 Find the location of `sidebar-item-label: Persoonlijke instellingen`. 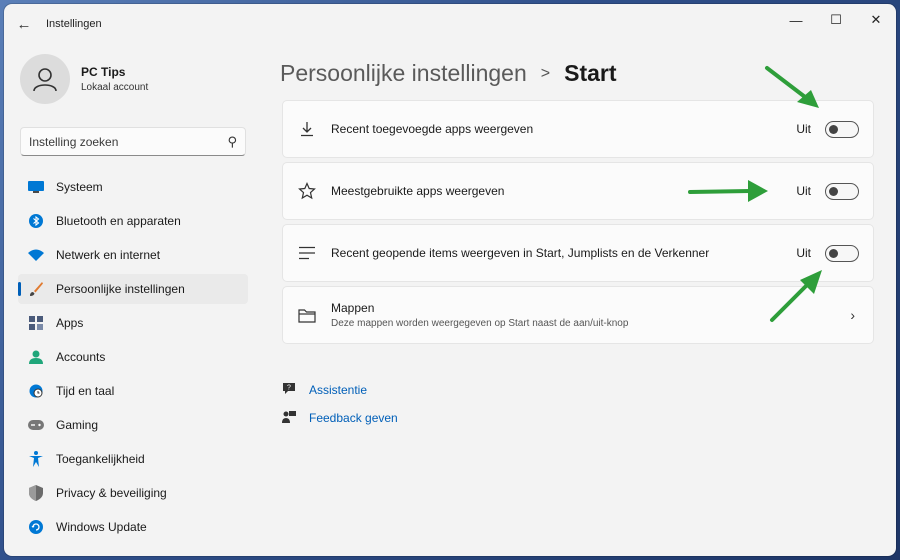

sidebar-item-label: Persoonlijke instellingen is located at coordinates (120, 289).